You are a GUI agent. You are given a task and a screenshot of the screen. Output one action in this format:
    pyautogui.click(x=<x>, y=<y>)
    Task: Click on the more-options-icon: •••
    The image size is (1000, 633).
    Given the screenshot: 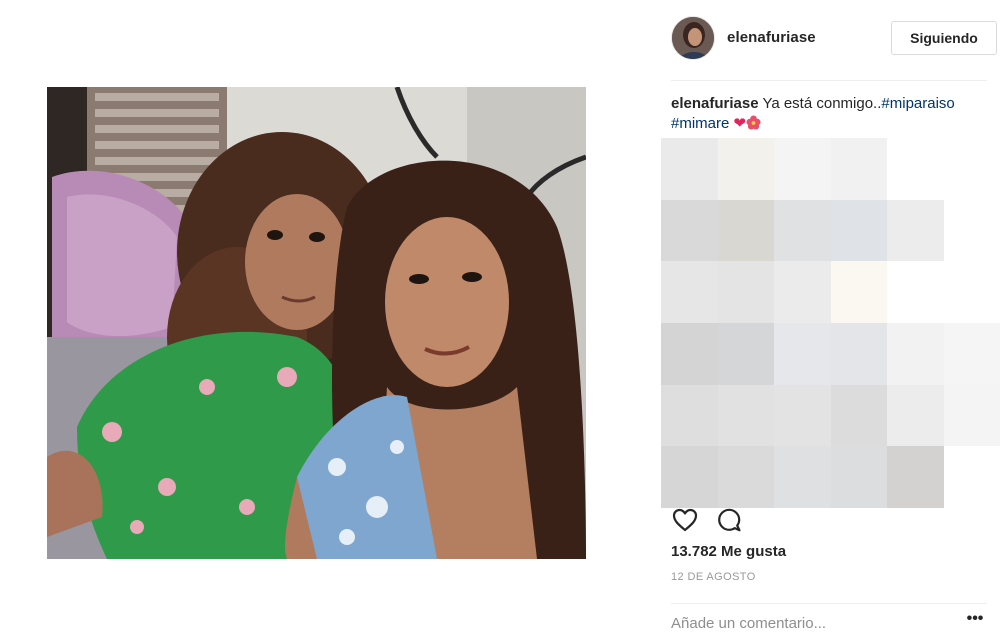 What is the action you would take?
    pyautogui.click(x=975, y=621)
    